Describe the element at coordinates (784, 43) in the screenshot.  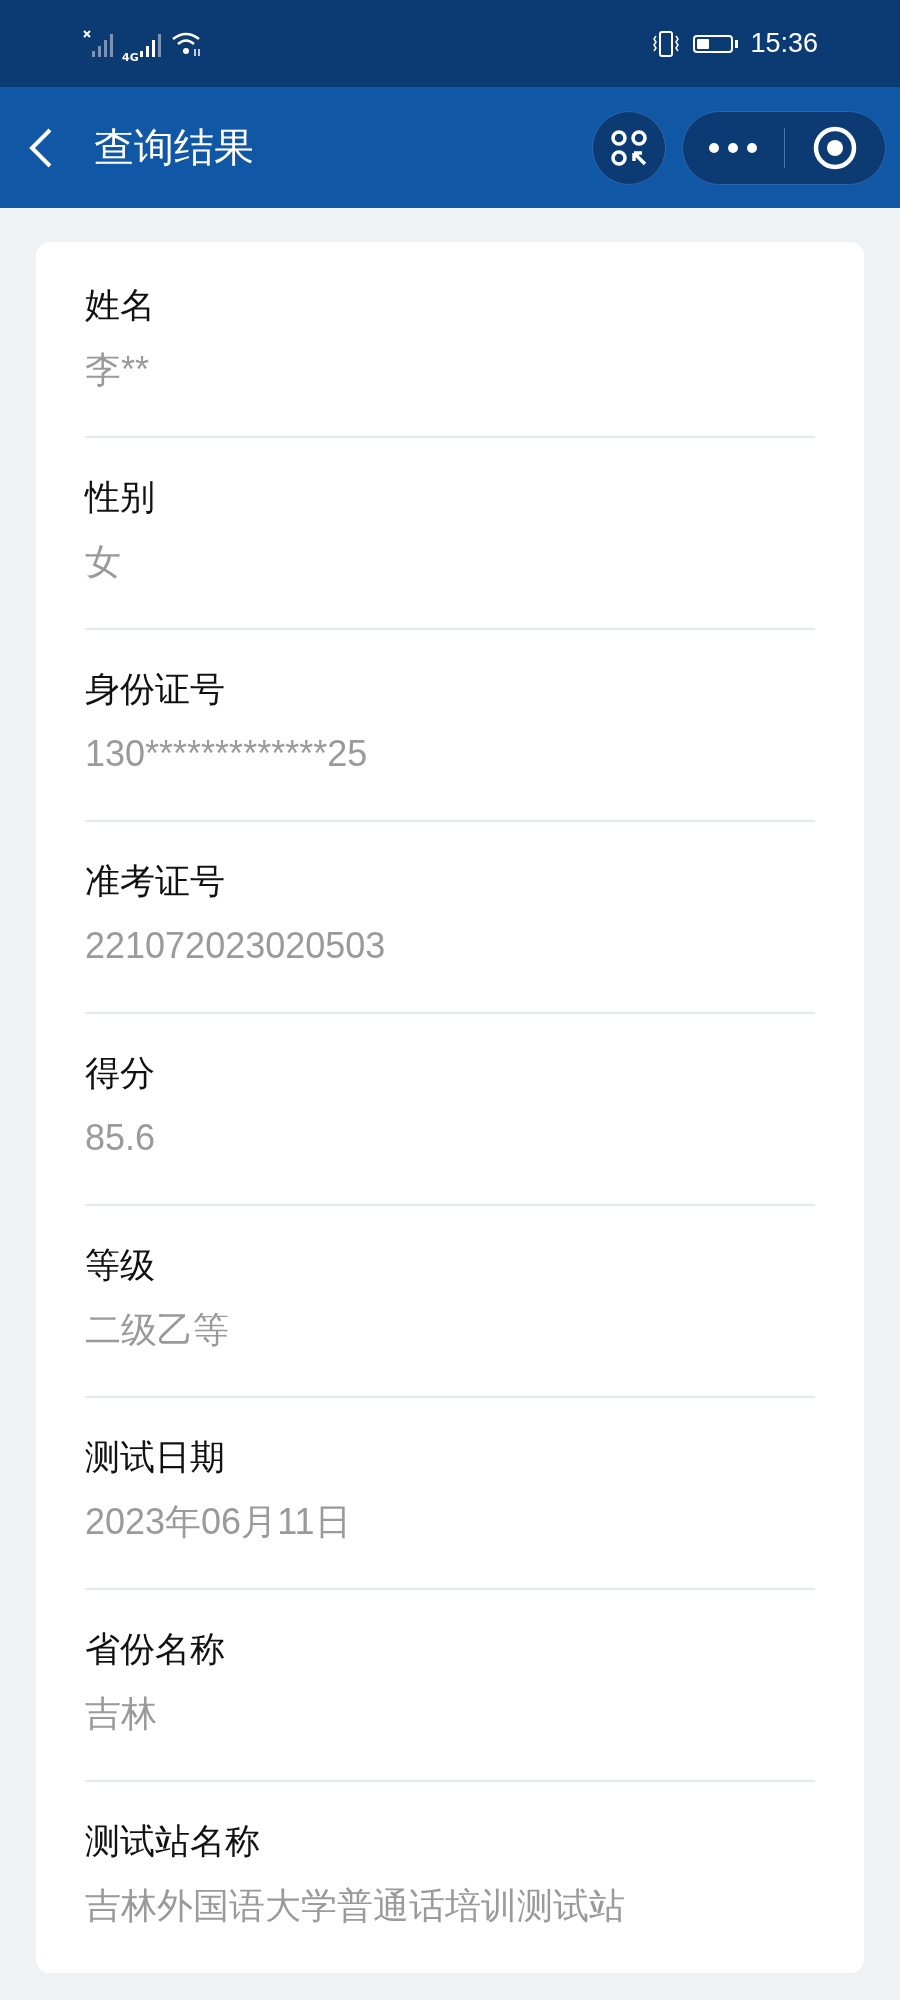
I see `clock: 15:36` at that location.